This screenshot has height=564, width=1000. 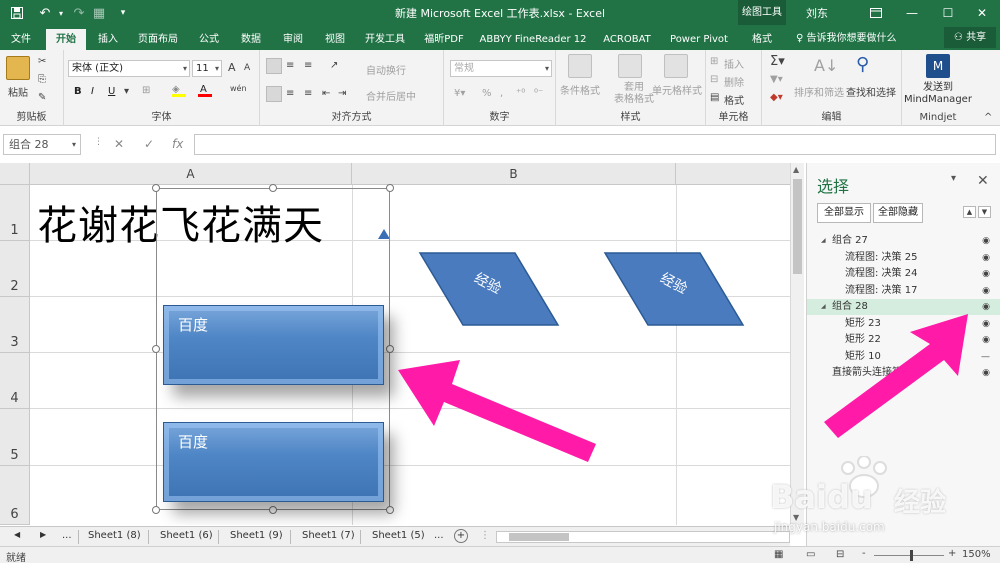 What do you see at coordinates (158, 39) in the screenshot?
I see `tab-page-layout: 页面布局` at bounding box center [158, 39].